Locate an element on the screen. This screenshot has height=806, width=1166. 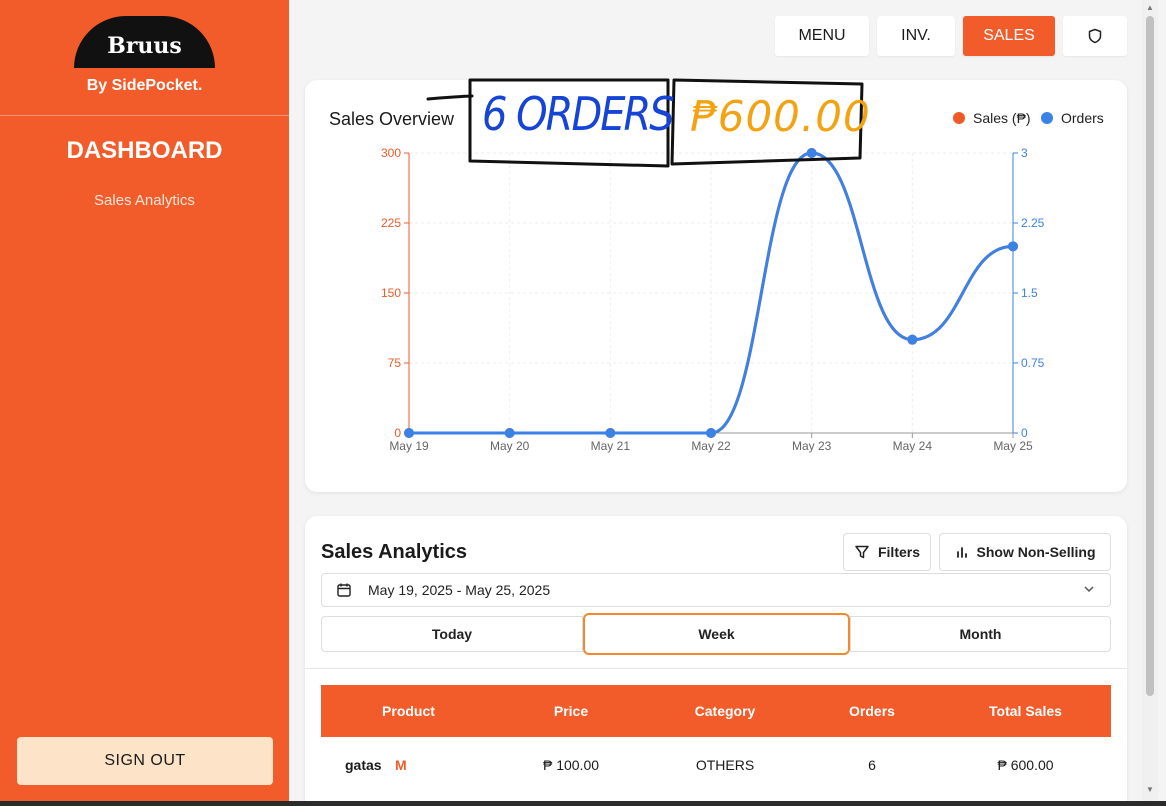
column-header-total-sales: Total Sales is located at coordinates (1025, 711).